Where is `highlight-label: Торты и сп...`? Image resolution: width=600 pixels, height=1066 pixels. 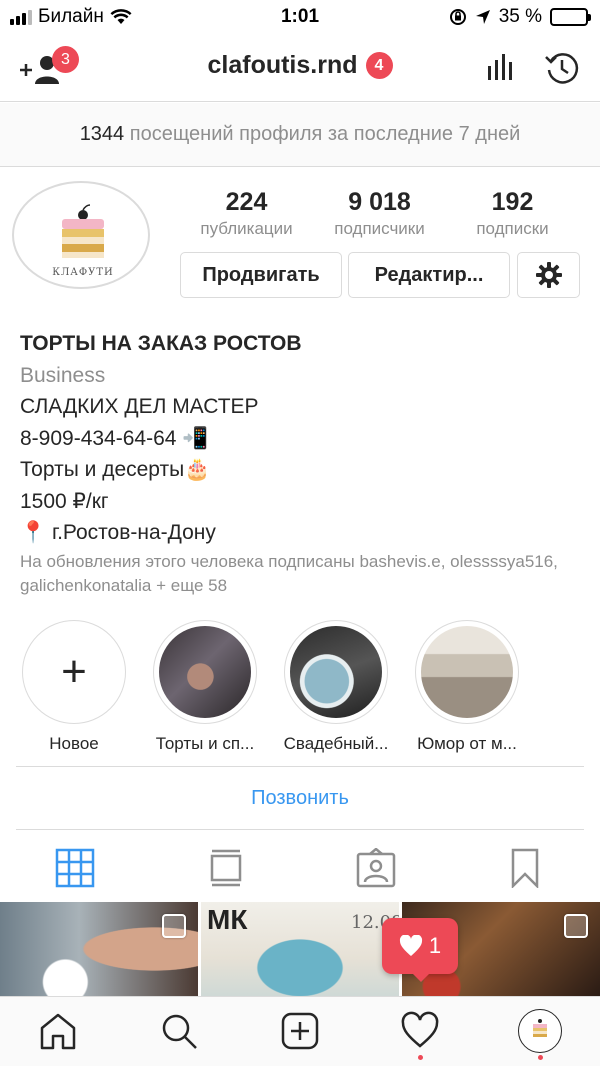 highlight-label: Торты и сп... is located at coordinates (205, 743).